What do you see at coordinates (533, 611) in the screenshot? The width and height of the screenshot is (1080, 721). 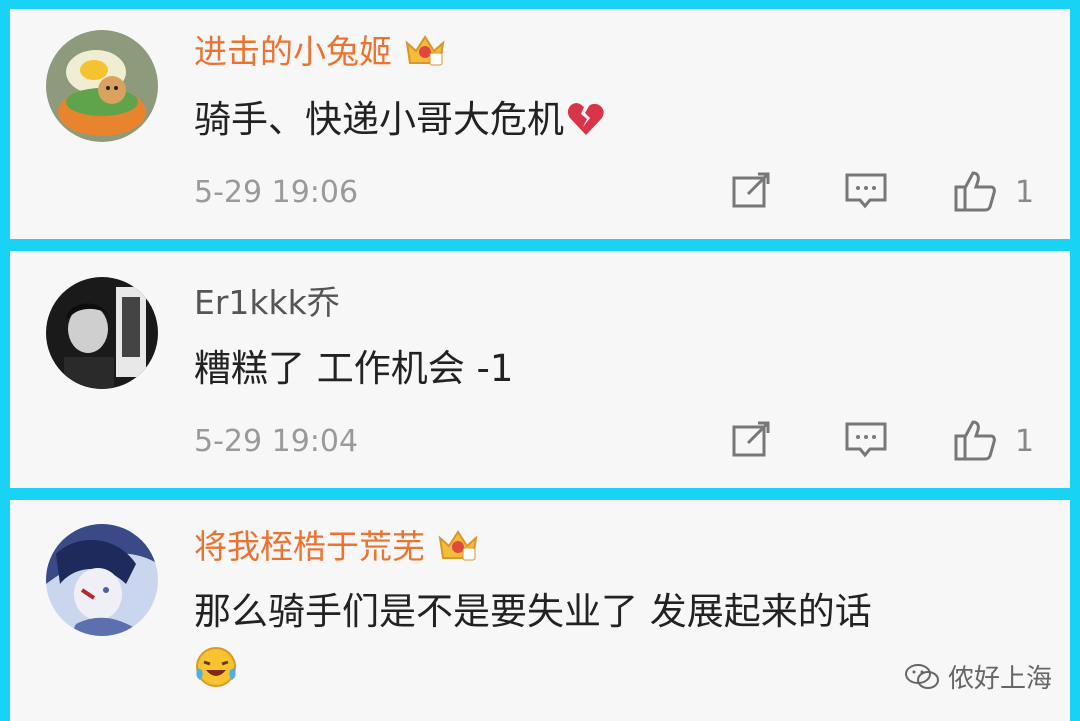 I see `comment-text: 那么骑手们是不是要失业了 发展起来的话` at bounding box center [533, 611].